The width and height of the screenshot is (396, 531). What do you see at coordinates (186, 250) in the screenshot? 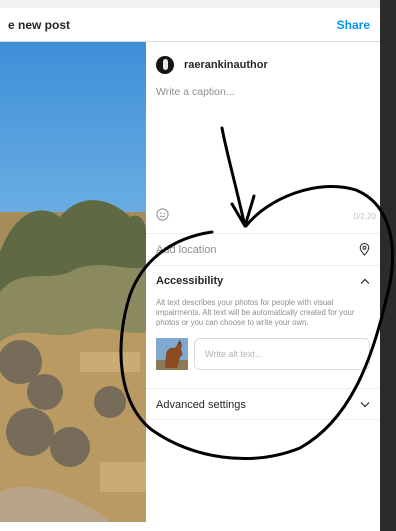
I see `add-location-label: Add location` at bounding box center [186, 250].